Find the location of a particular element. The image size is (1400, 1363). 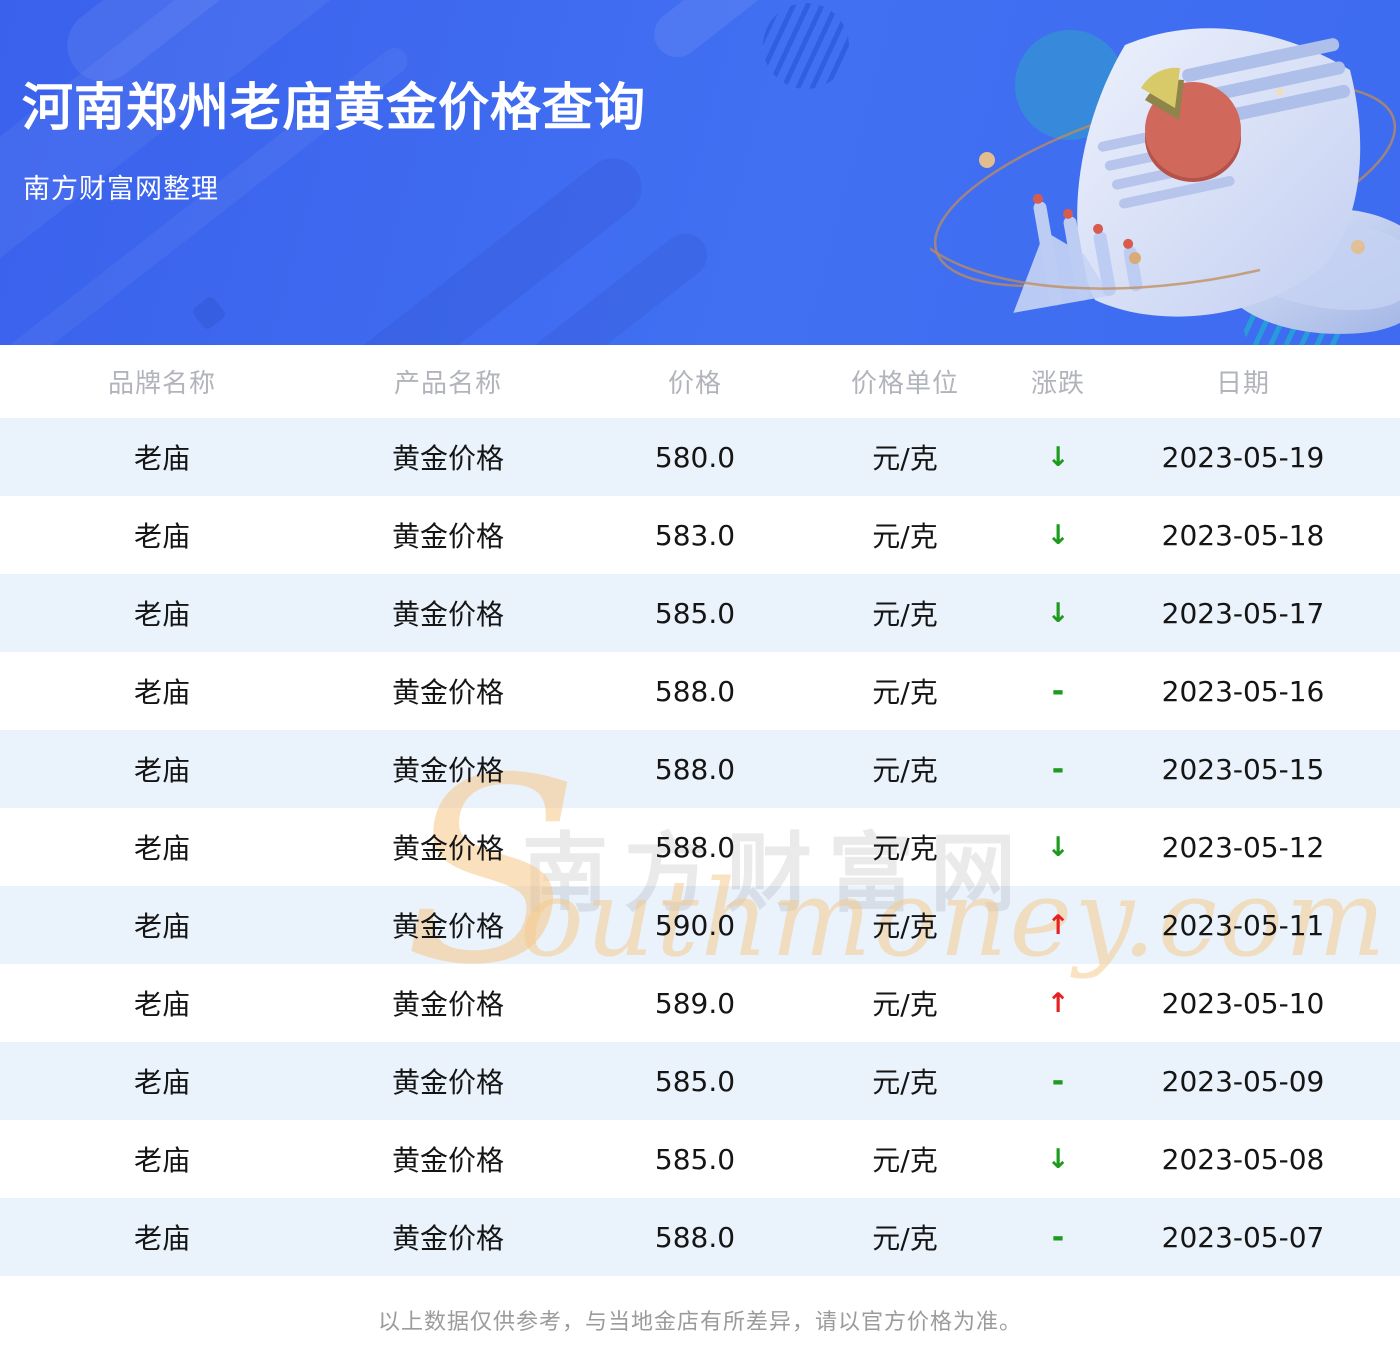

cell-price: 590.0 is located at coordinates (695, 925).